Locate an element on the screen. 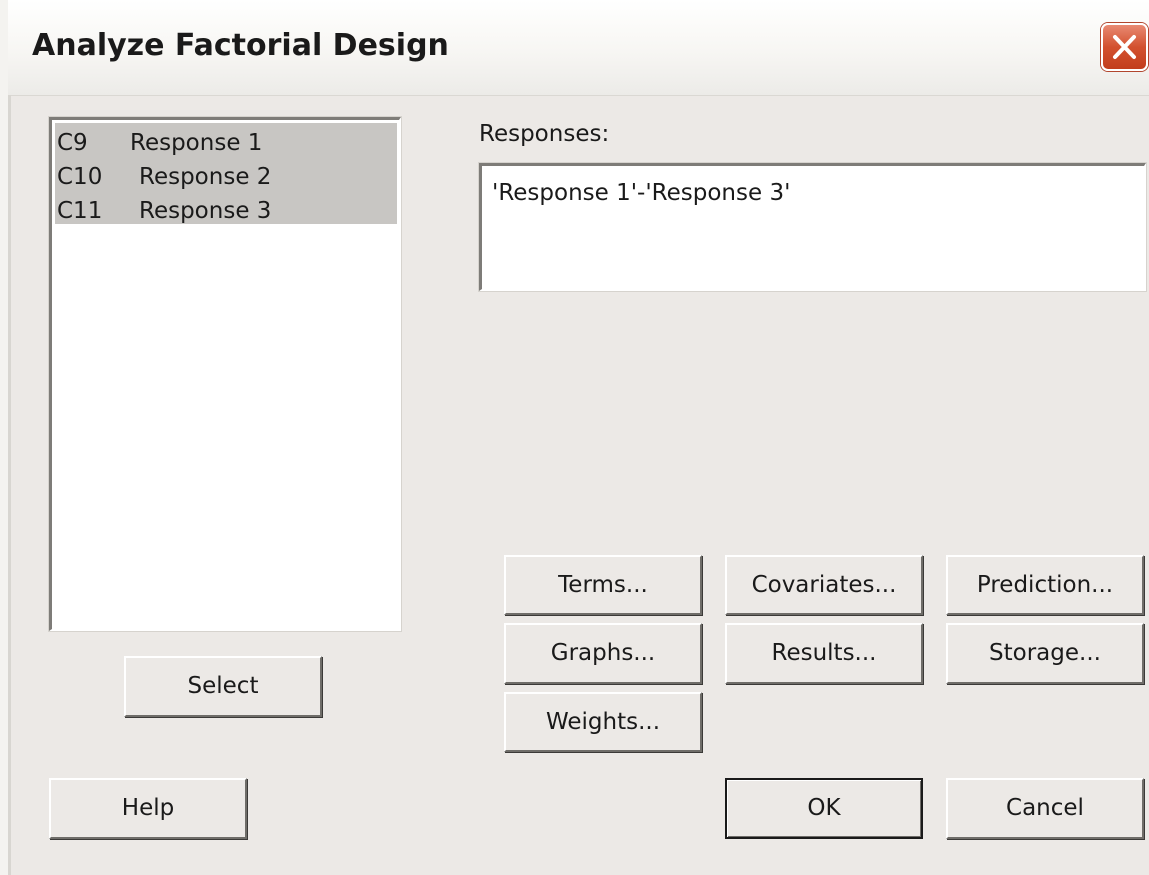  list-item: C10 Response 2 is located at coordinates (222, 177).